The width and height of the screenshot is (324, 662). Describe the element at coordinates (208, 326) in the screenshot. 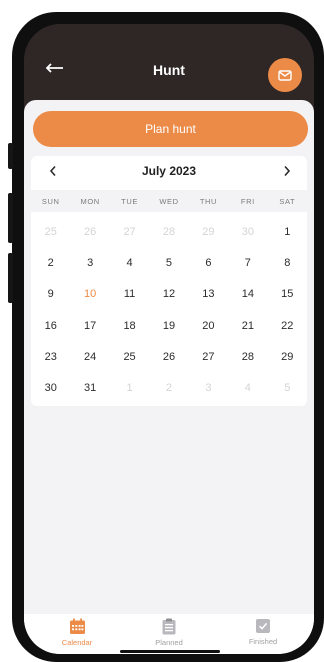

I see `calendar-day: 20` at that location.